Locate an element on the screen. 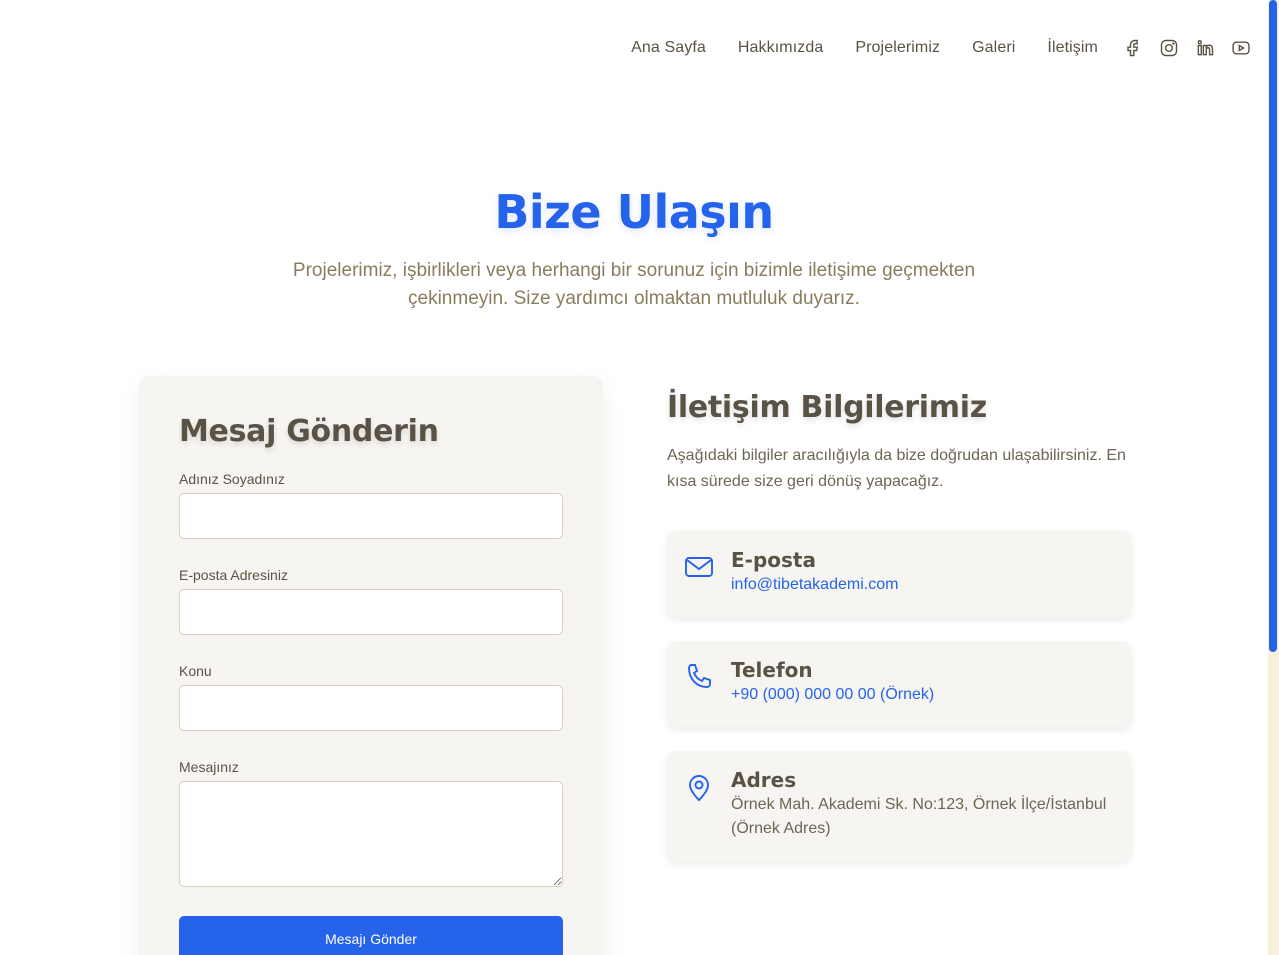 The height and width of the screenshot is (955, 1279). nav-link-iletisim: İletişim is located at coordinates (1072, 48).